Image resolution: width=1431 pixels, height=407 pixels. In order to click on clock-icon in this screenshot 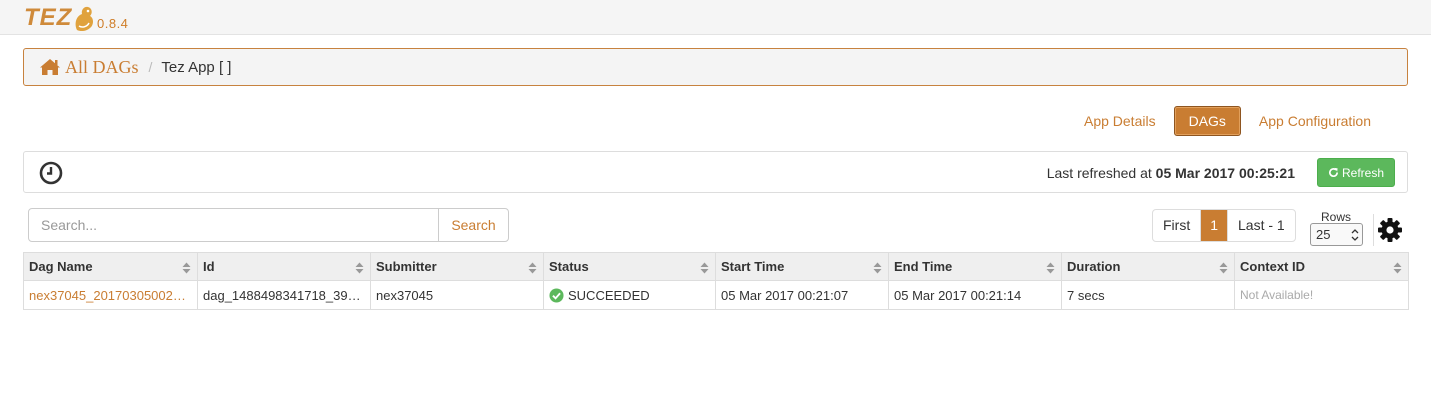, I will do `click(51, 173)`.